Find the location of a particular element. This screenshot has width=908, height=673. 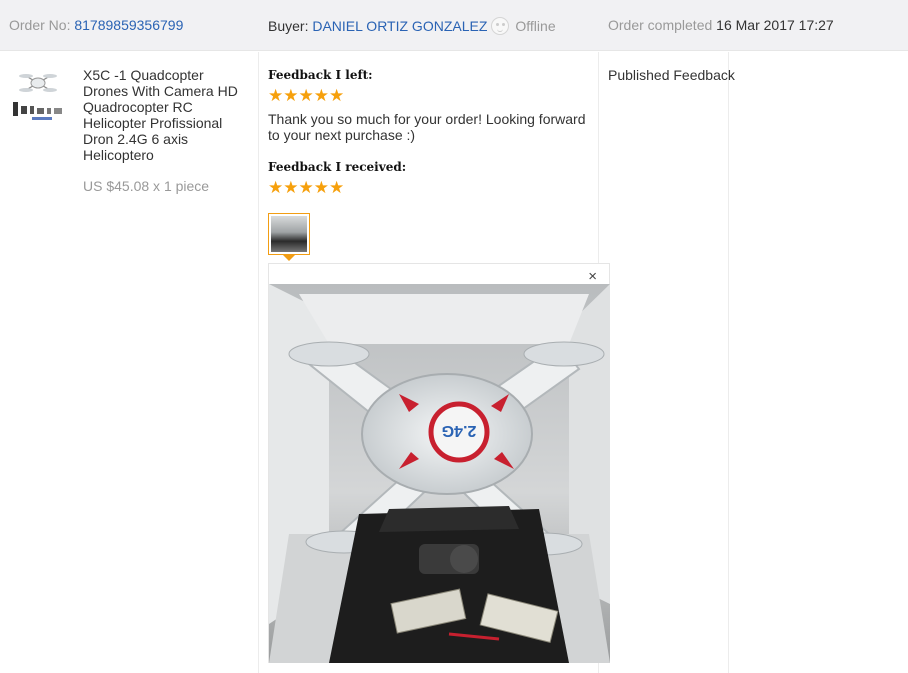

buyer-name-link: DANIEL ORTIZ GONZALEZ is located at coordinates (399, 26).